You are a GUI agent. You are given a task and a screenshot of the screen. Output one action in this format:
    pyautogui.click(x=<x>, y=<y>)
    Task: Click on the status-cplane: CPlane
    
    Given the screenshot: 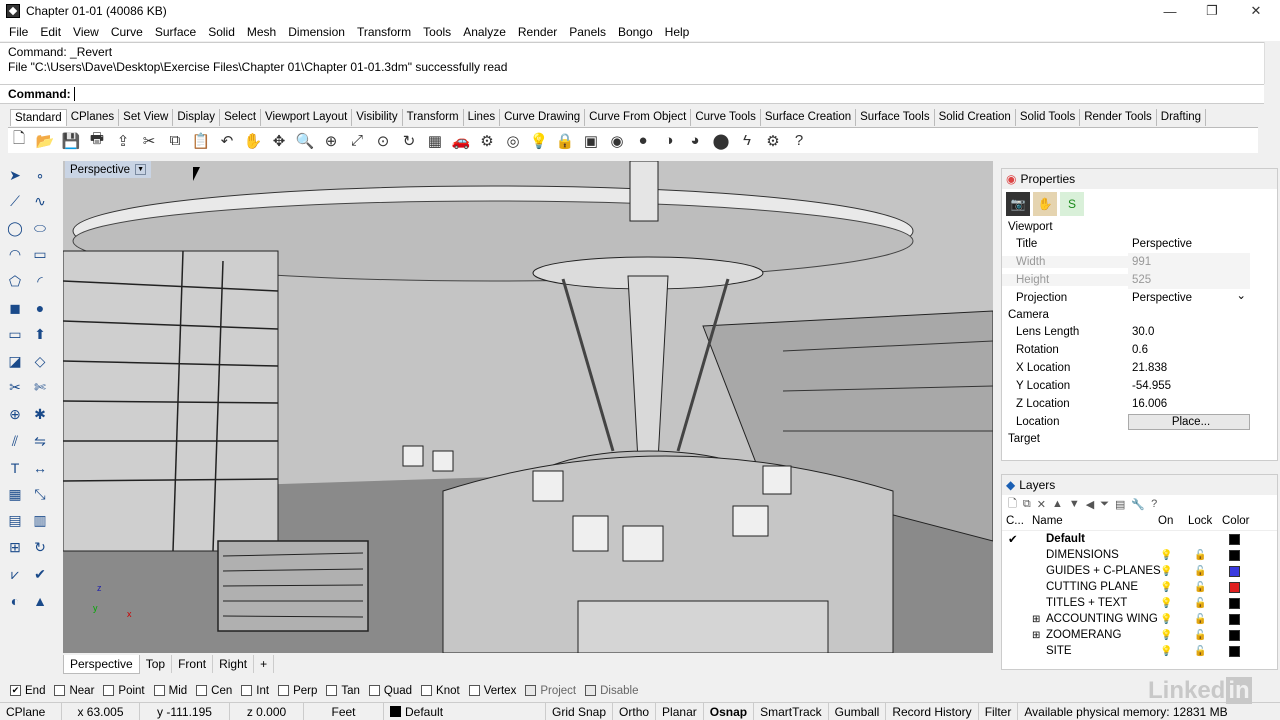 What is the action you would take?
    pyautogui.click(x=31, y=711)
    